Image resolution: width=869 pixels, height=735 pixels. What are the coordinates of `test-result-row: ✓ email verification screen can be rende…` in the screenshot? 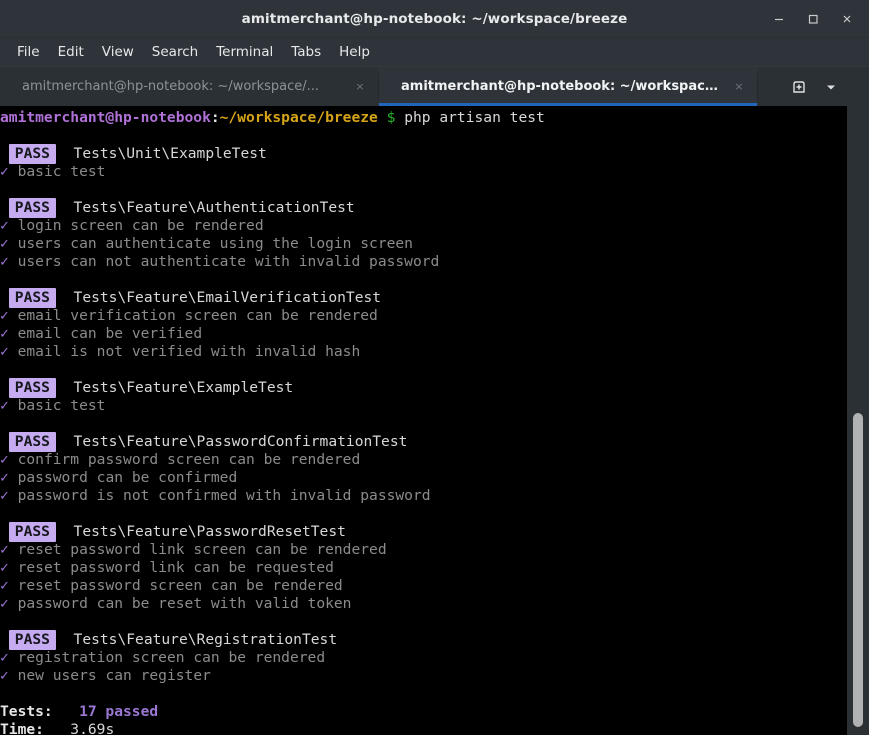 It's located at (434, 316).